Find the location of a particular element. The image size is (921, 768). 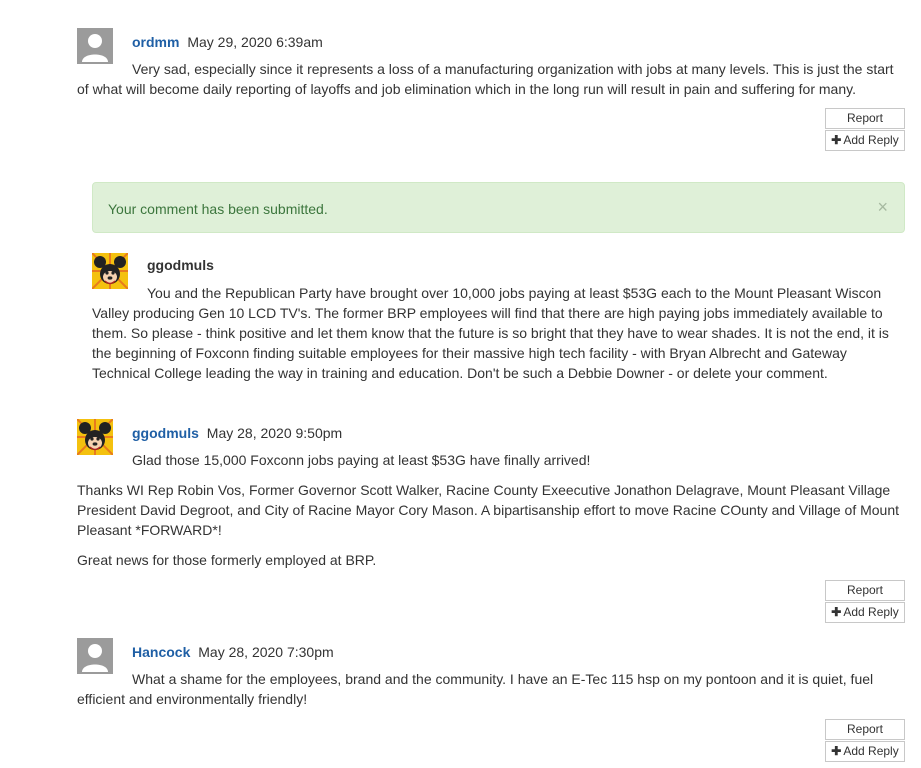

comment-meta: ordmm May 29, 2020 6:39am is located at coordinates (227, 42).